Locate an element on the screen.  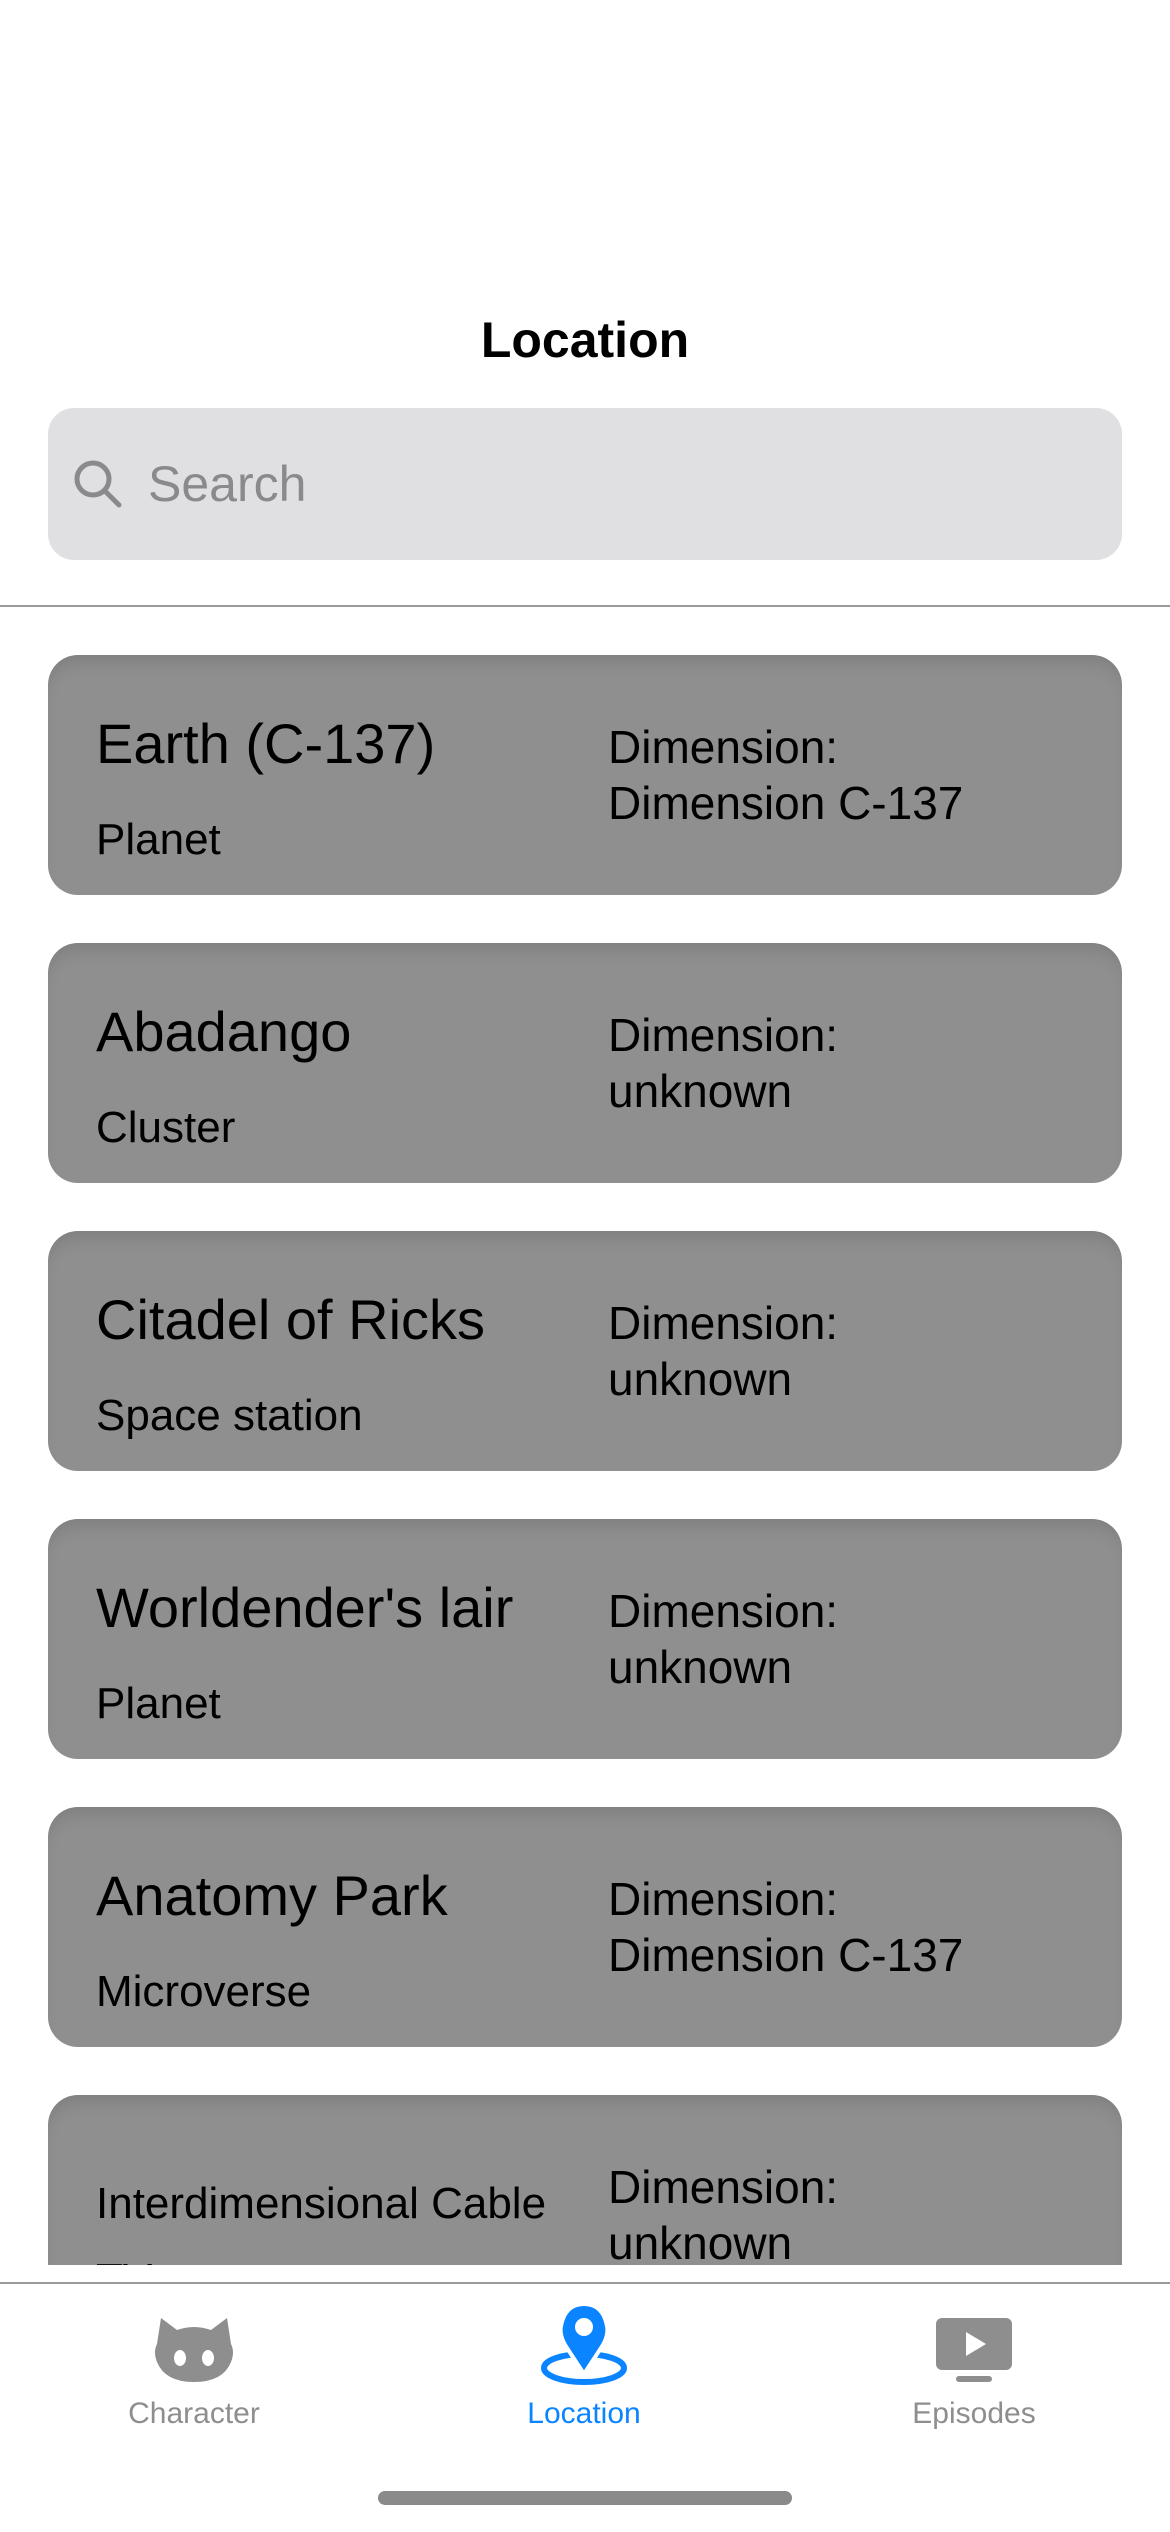
search-input is located at coordinates (618, 484).